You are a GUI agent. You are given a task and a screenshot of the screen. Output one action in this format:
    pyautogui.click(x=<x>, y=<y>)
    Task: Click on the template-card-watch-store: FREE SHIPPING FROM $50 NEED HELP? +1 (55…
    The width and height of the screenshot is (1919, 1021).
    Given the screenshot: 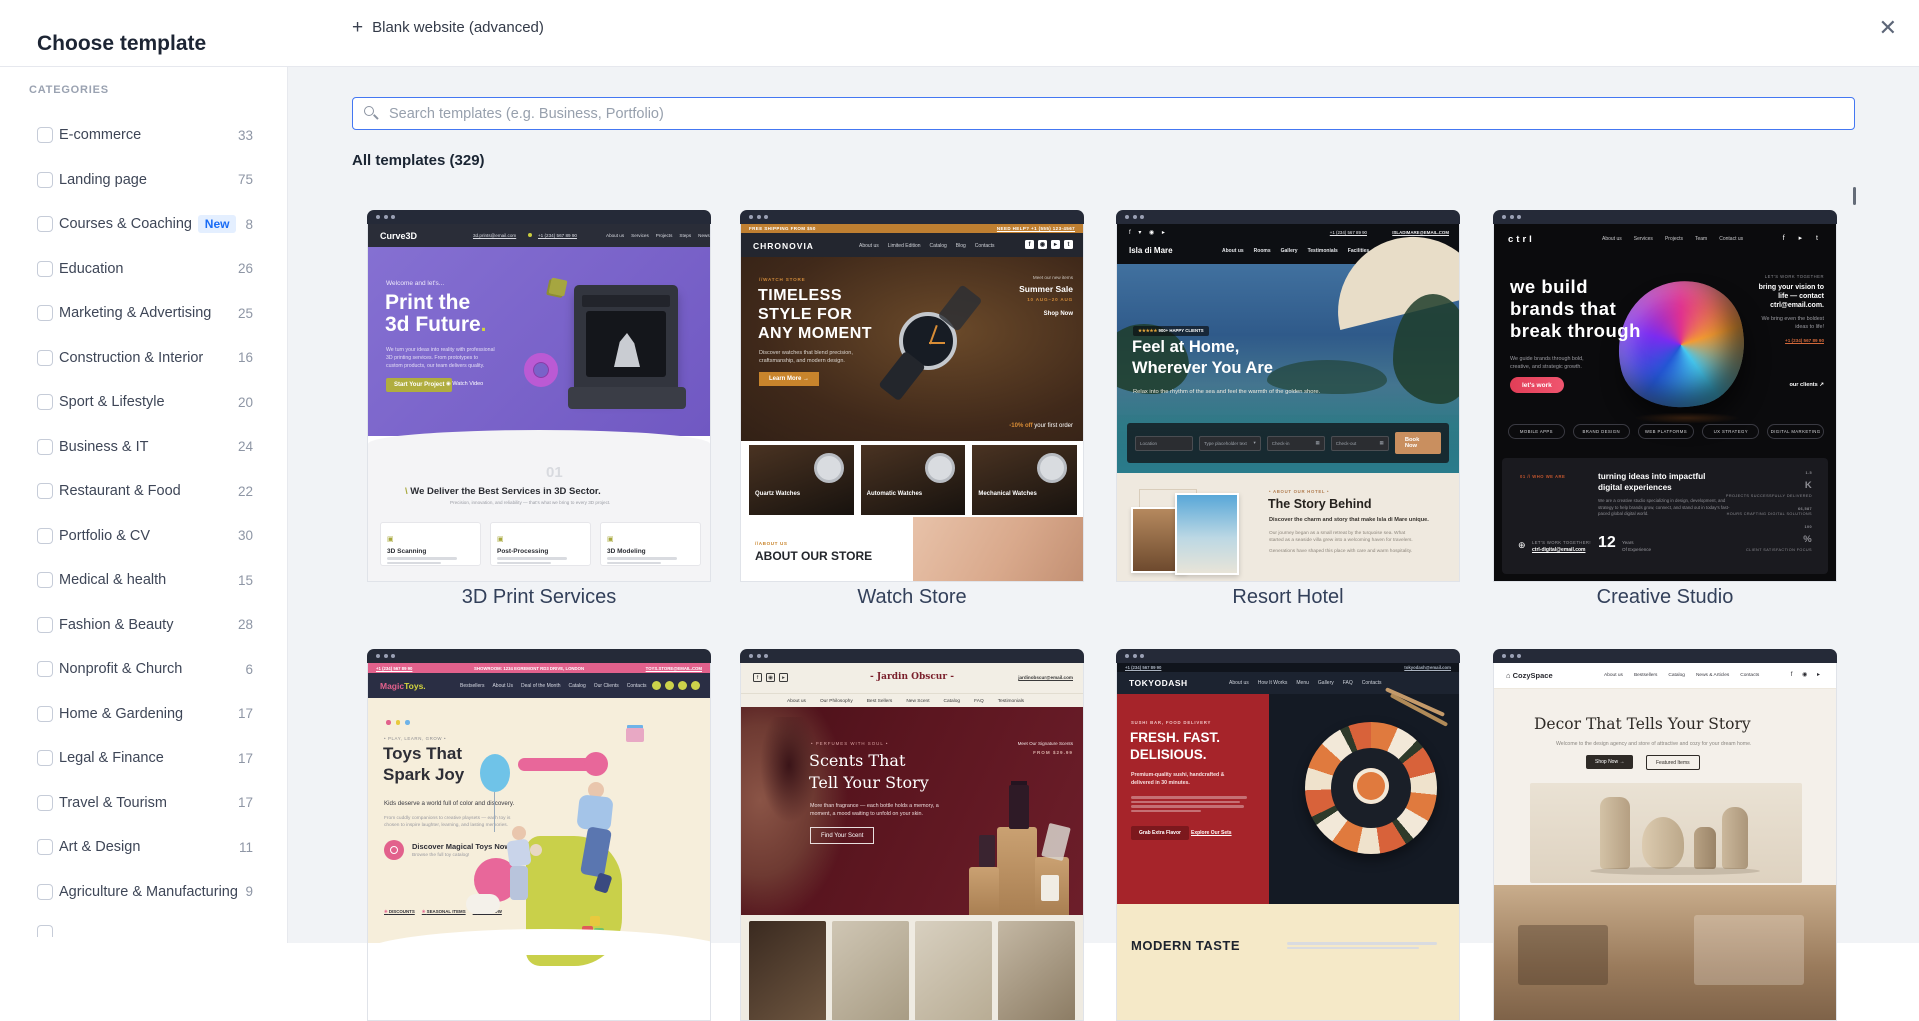 What is the action you would take?
    pyautogui.click(x=912, y=409)
    